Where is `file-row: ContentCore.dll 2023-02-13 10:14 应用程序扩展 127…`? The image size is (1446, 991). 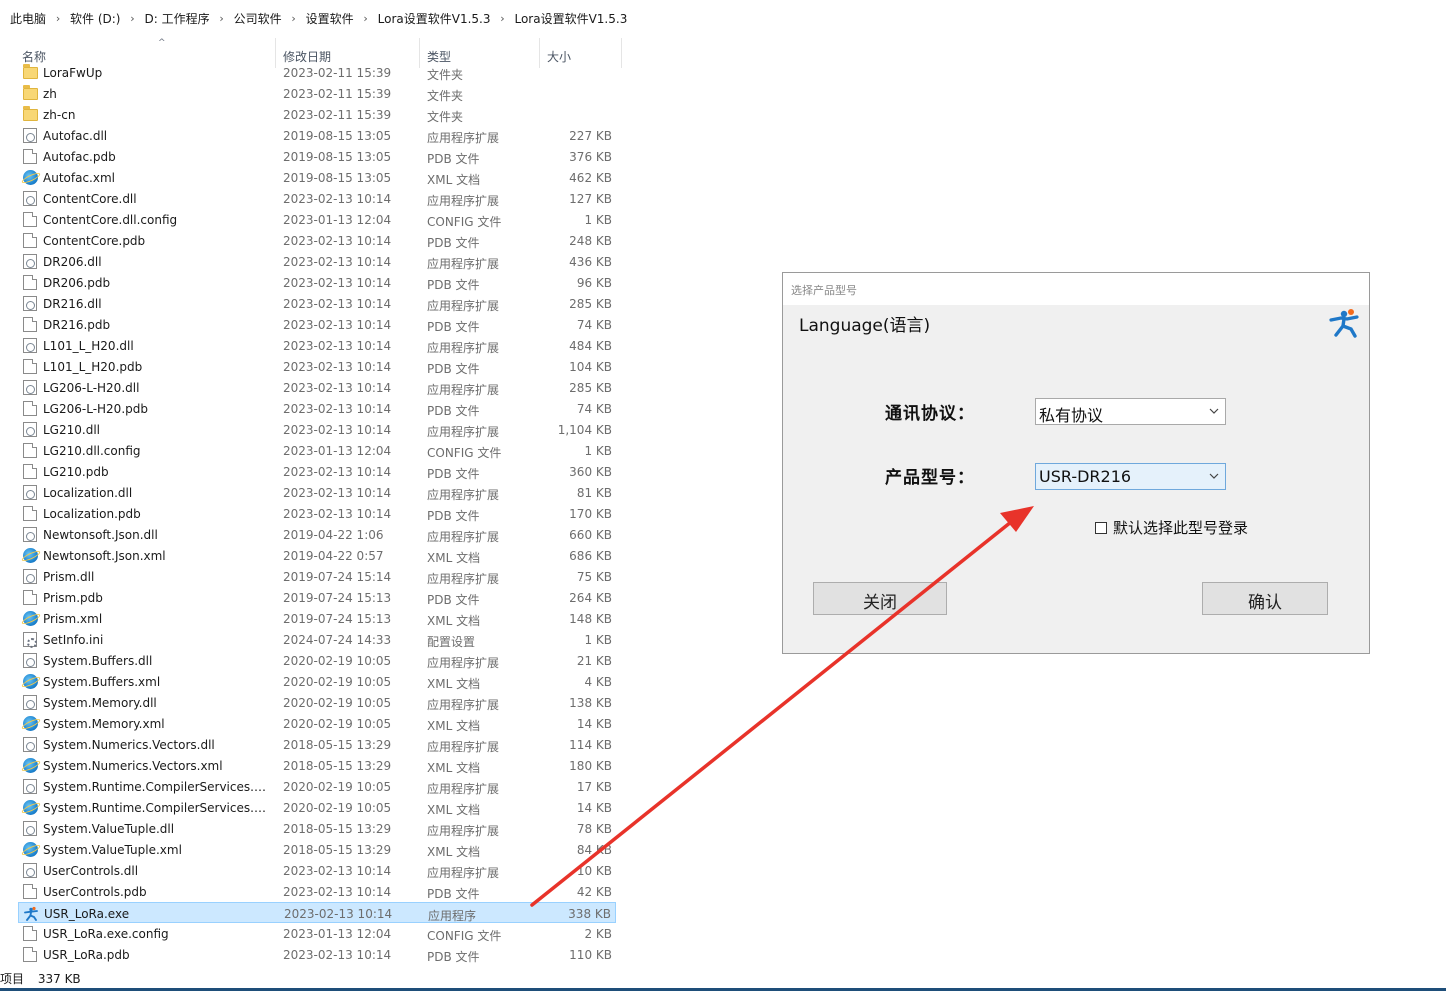 file-row: ContentCore.dll 2023-02-13 10:14 应用程序扩展 127… is located at coordinates (317, 198).